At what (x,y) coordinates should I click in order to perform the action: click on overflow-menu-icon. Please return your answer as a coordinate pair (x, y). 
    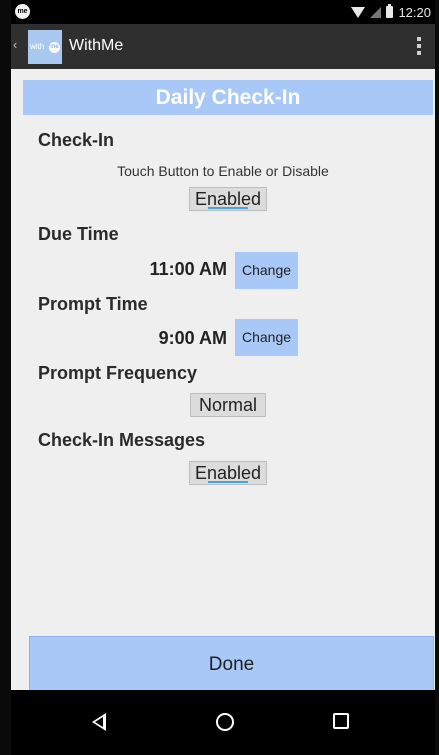
    Looking at the image, I should click on (419, 46).